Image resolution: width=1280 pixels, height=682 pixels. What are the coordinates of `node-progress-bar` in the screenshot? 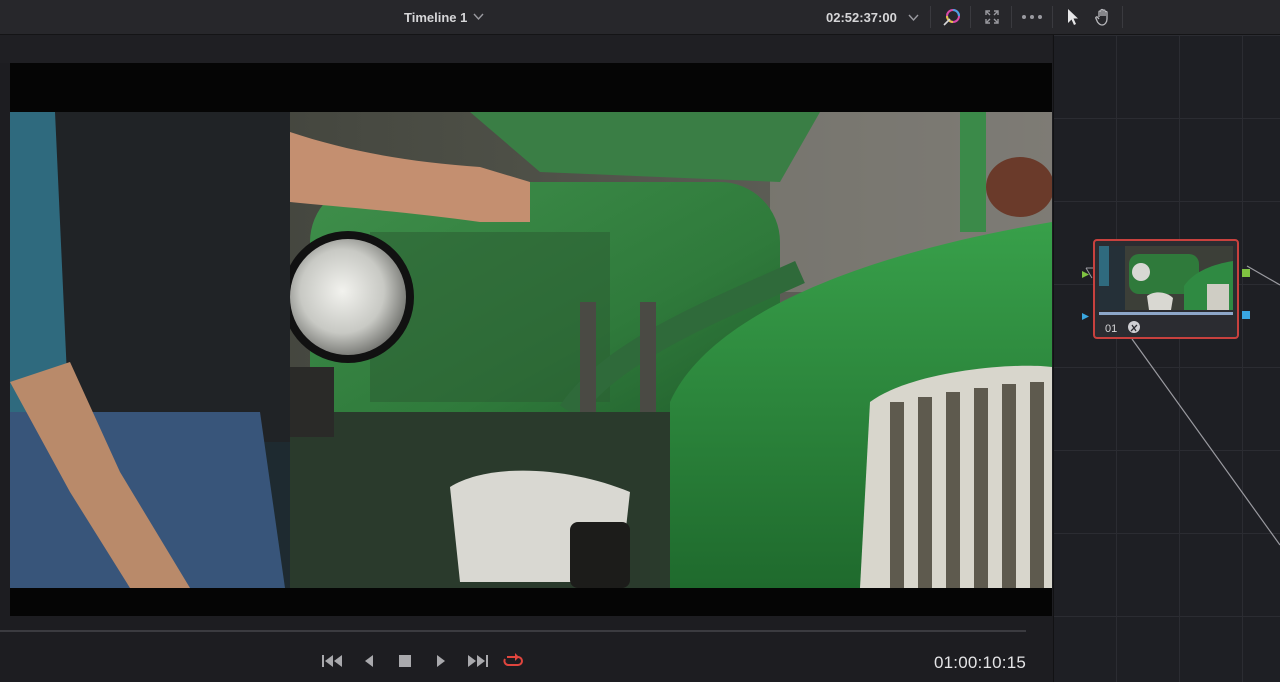 It's located at (1166, 313).